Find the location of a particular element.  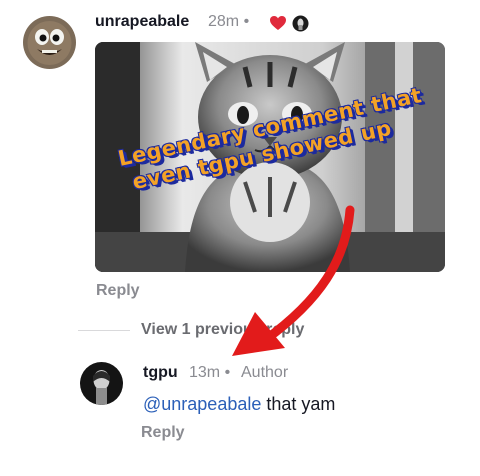

reply-time-value: 13m is located at coordinates (205, 372).